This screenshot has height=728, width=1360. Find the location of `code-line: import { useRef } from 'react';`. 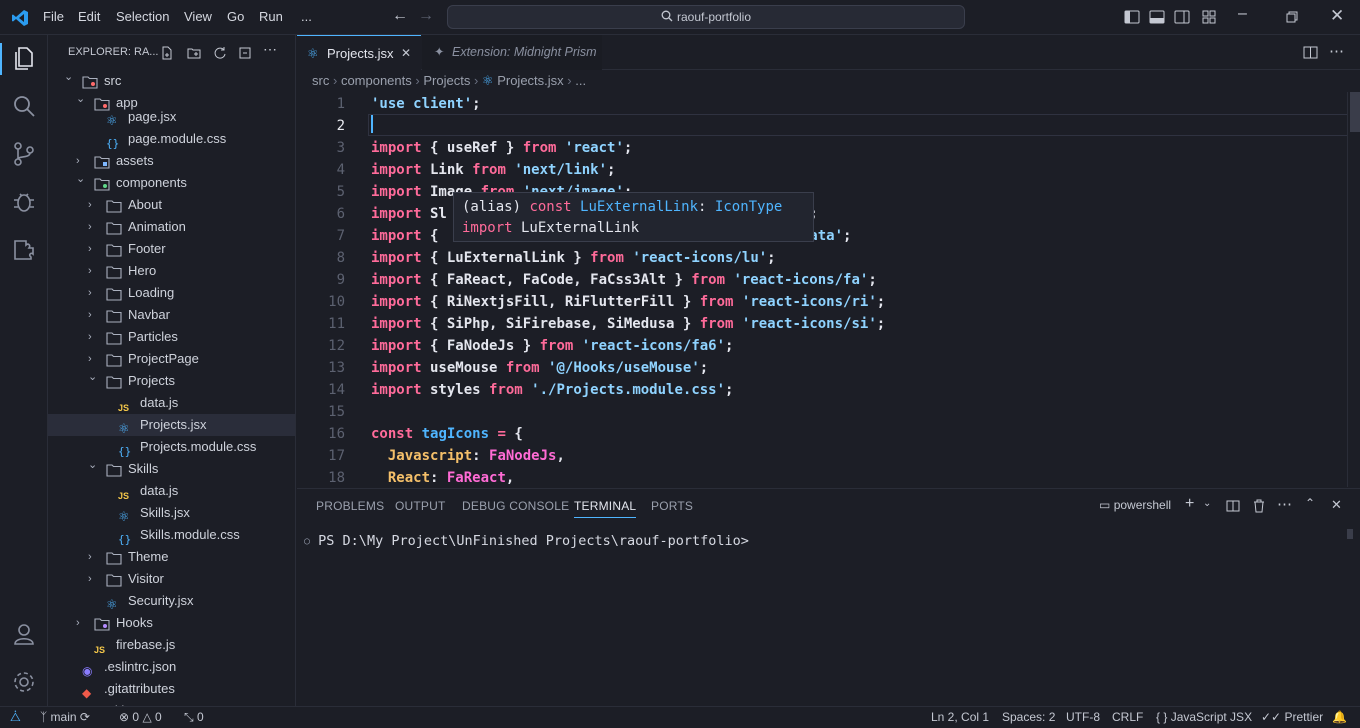

code-line: import { useRef } from 'react'; is located at coordinates (501, 148).